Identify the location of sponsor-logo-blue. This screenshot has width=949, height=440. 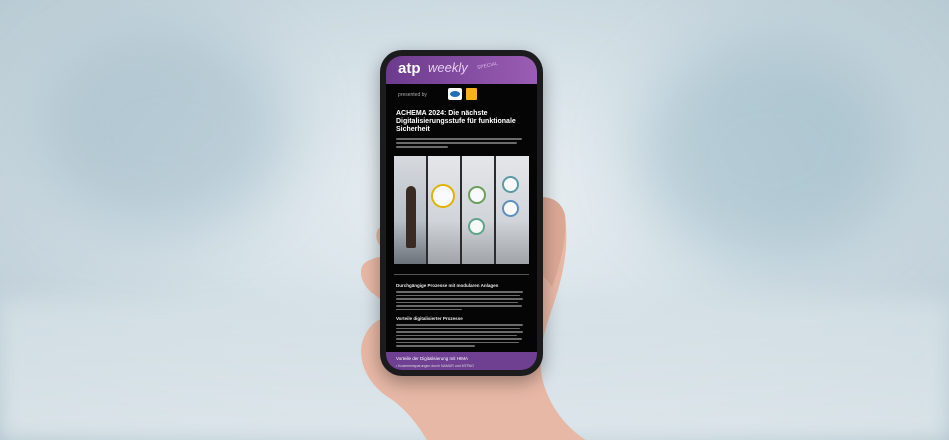
(455, 94).